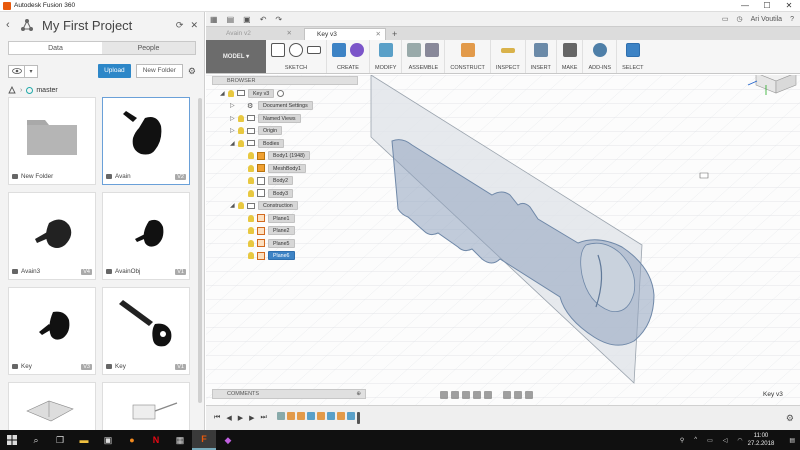  What do you see at coordinates (444, 394) in the screenshot?
I see `orbit-icon` at bounding box center [444, 394].